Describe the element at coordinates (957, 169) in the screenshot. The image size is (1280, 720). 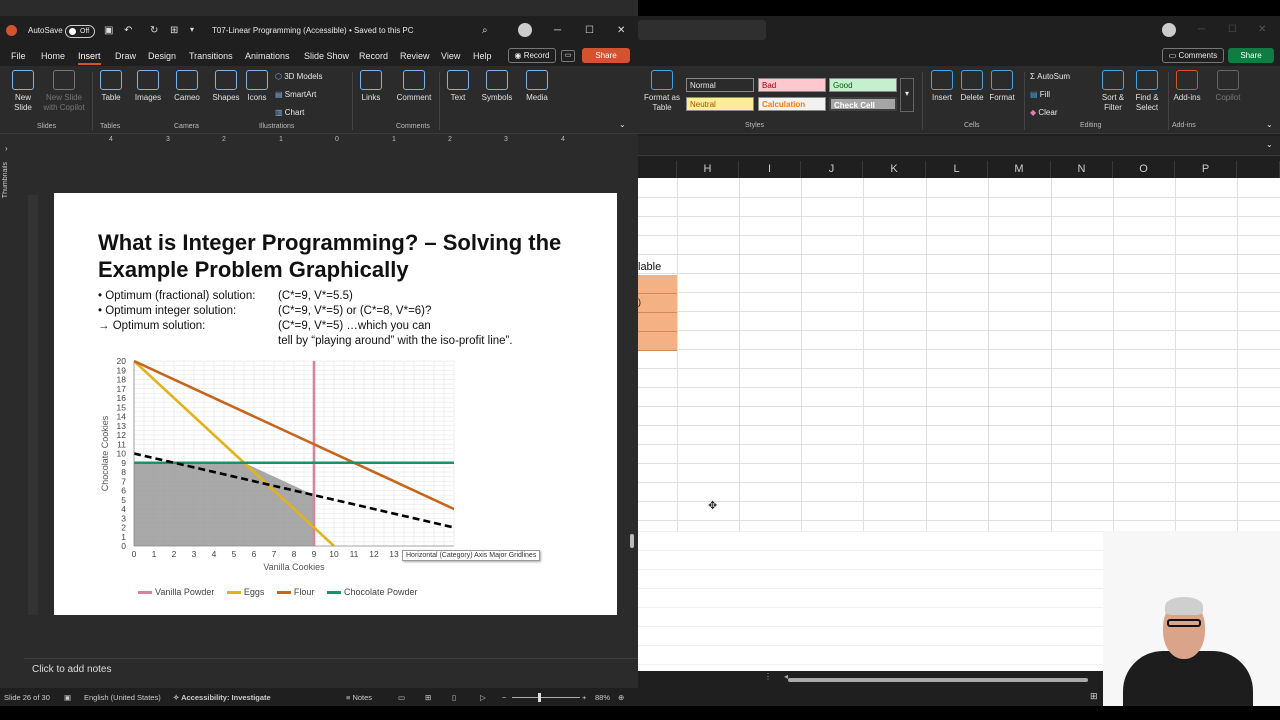
I see `column-header: L` at that location.